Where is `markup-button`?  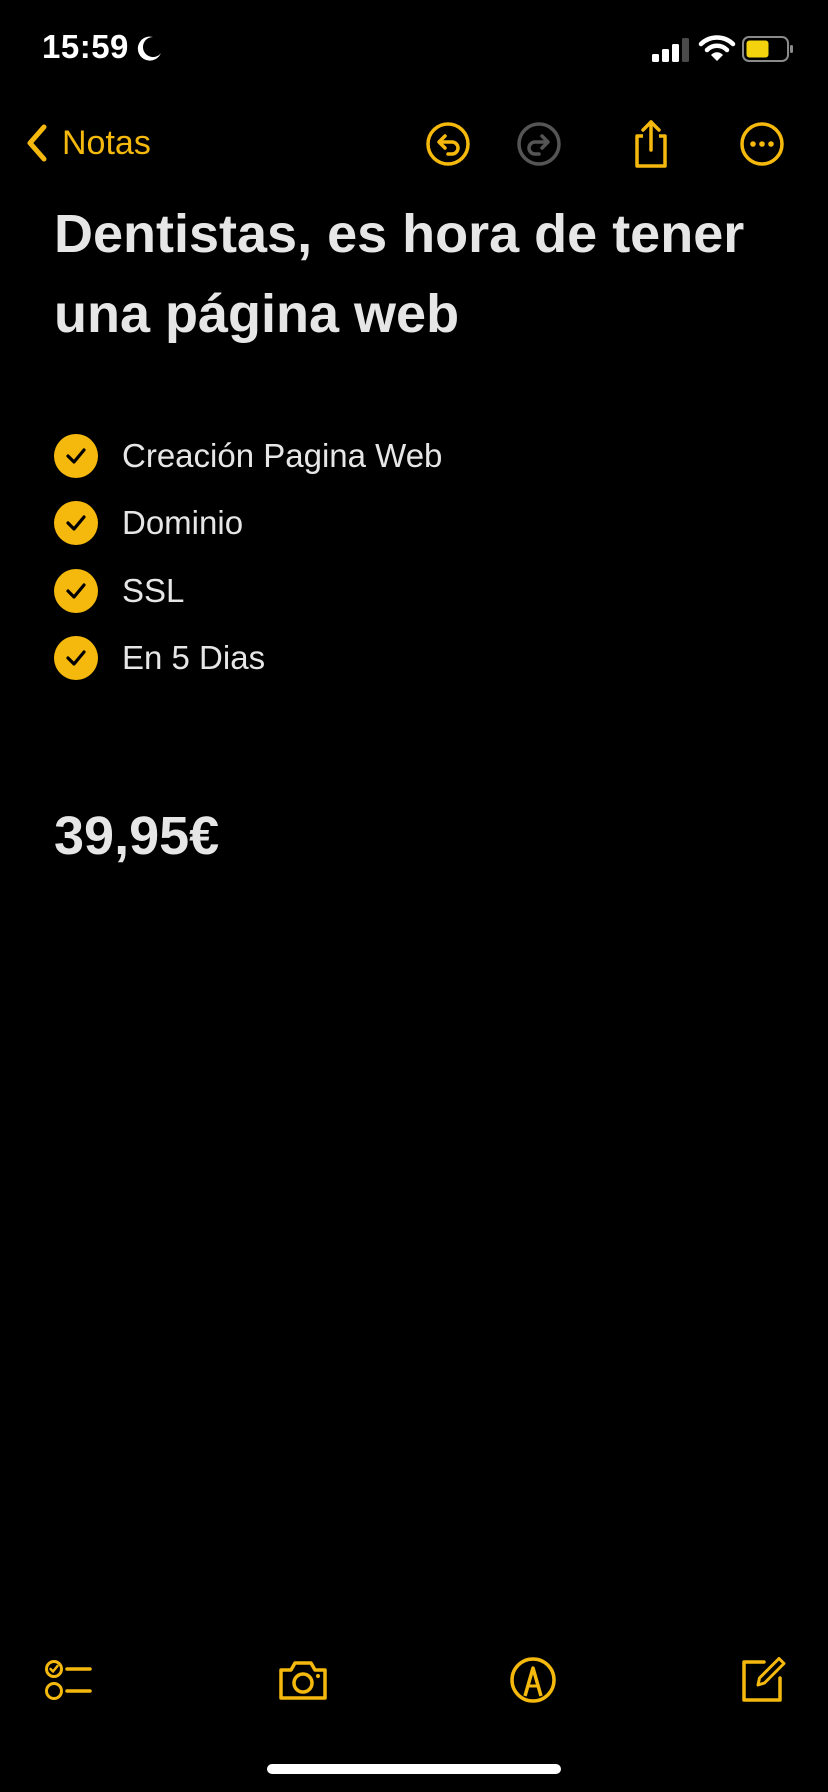
markup-button is located at coordinates (533, 1680).